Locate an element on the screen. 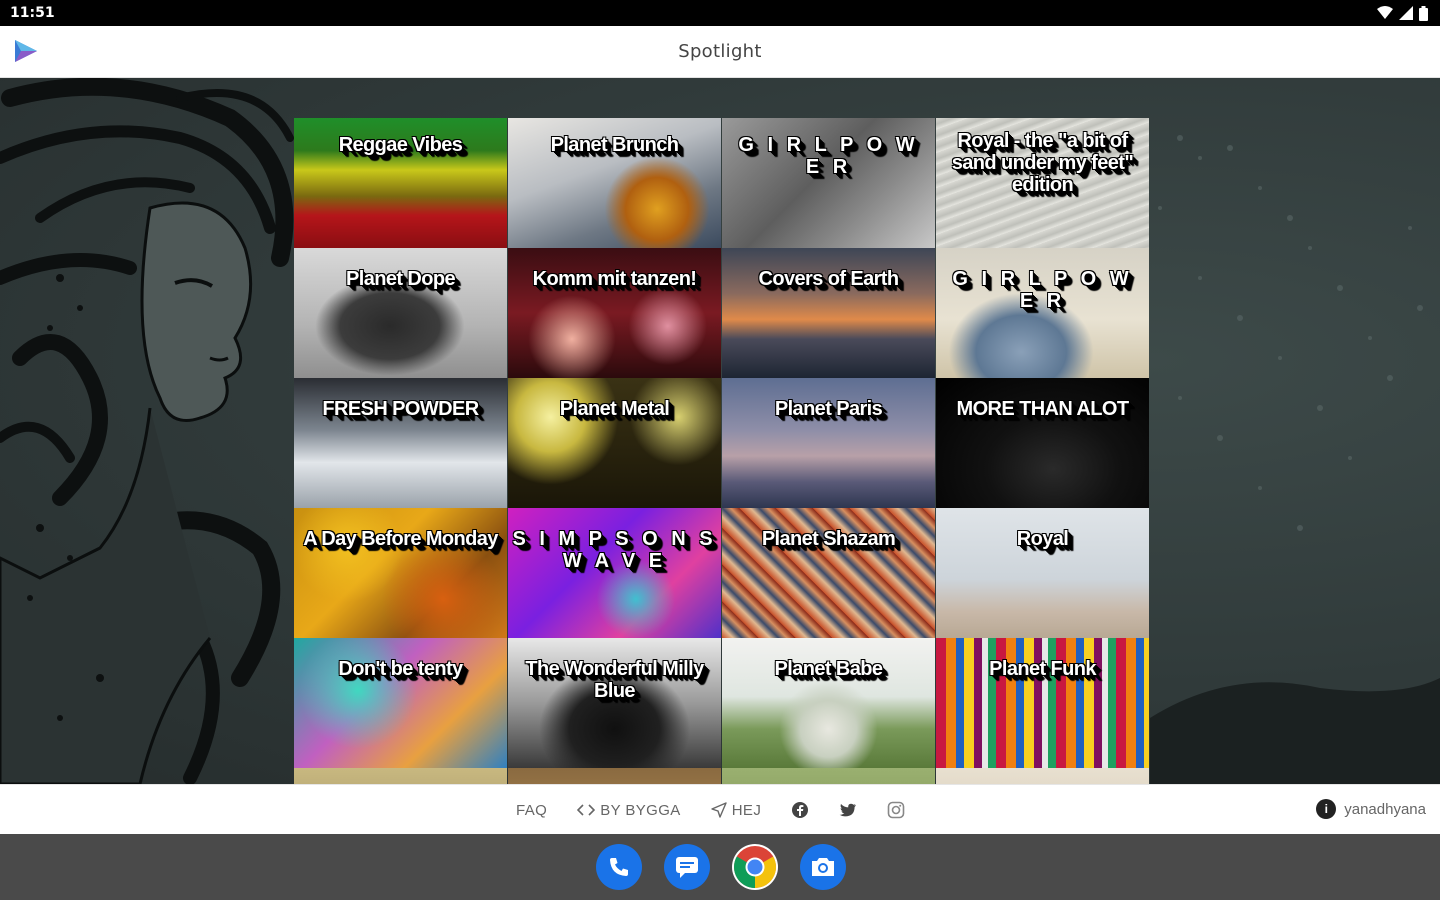 Image resolution: width=1440 pixels, height=900 pixels. chrome-icon is located at coordinates (755, 867).